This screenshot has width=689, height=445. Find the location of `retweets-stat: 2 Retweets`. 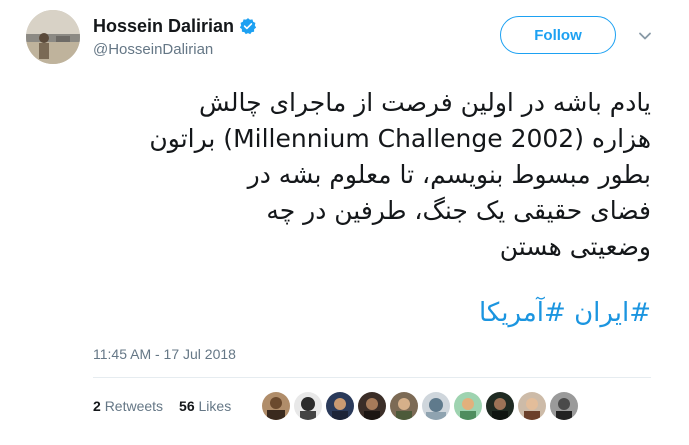

retweets-stat: 2 Retweets is located at coordinates (128, 406).